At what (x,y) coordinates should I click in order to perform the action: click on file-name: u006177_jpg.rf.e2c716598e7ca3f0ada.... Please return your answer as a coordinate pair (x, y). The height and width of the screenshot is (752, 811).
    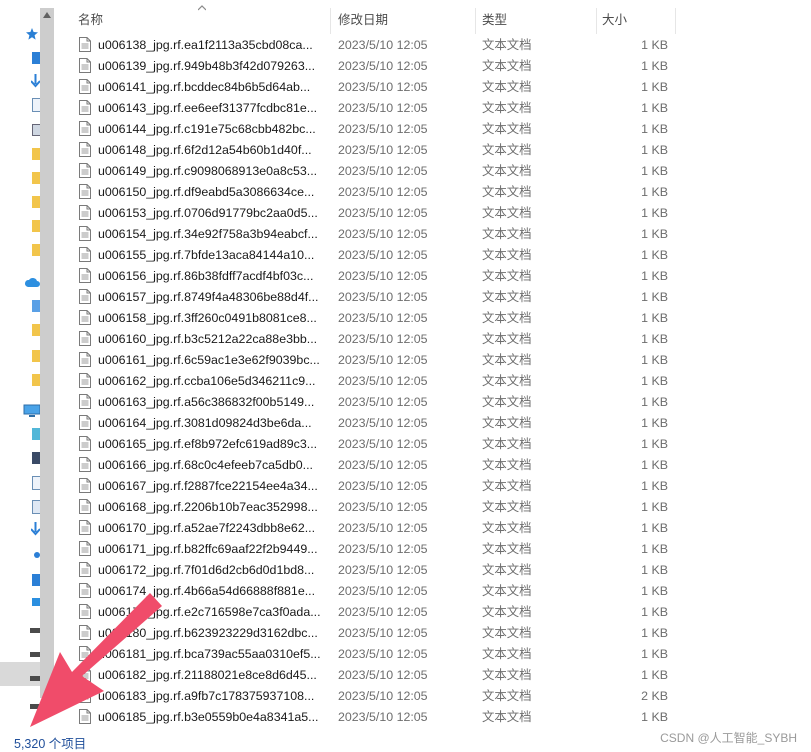
    Looking at the image, I should click on (209, 612).